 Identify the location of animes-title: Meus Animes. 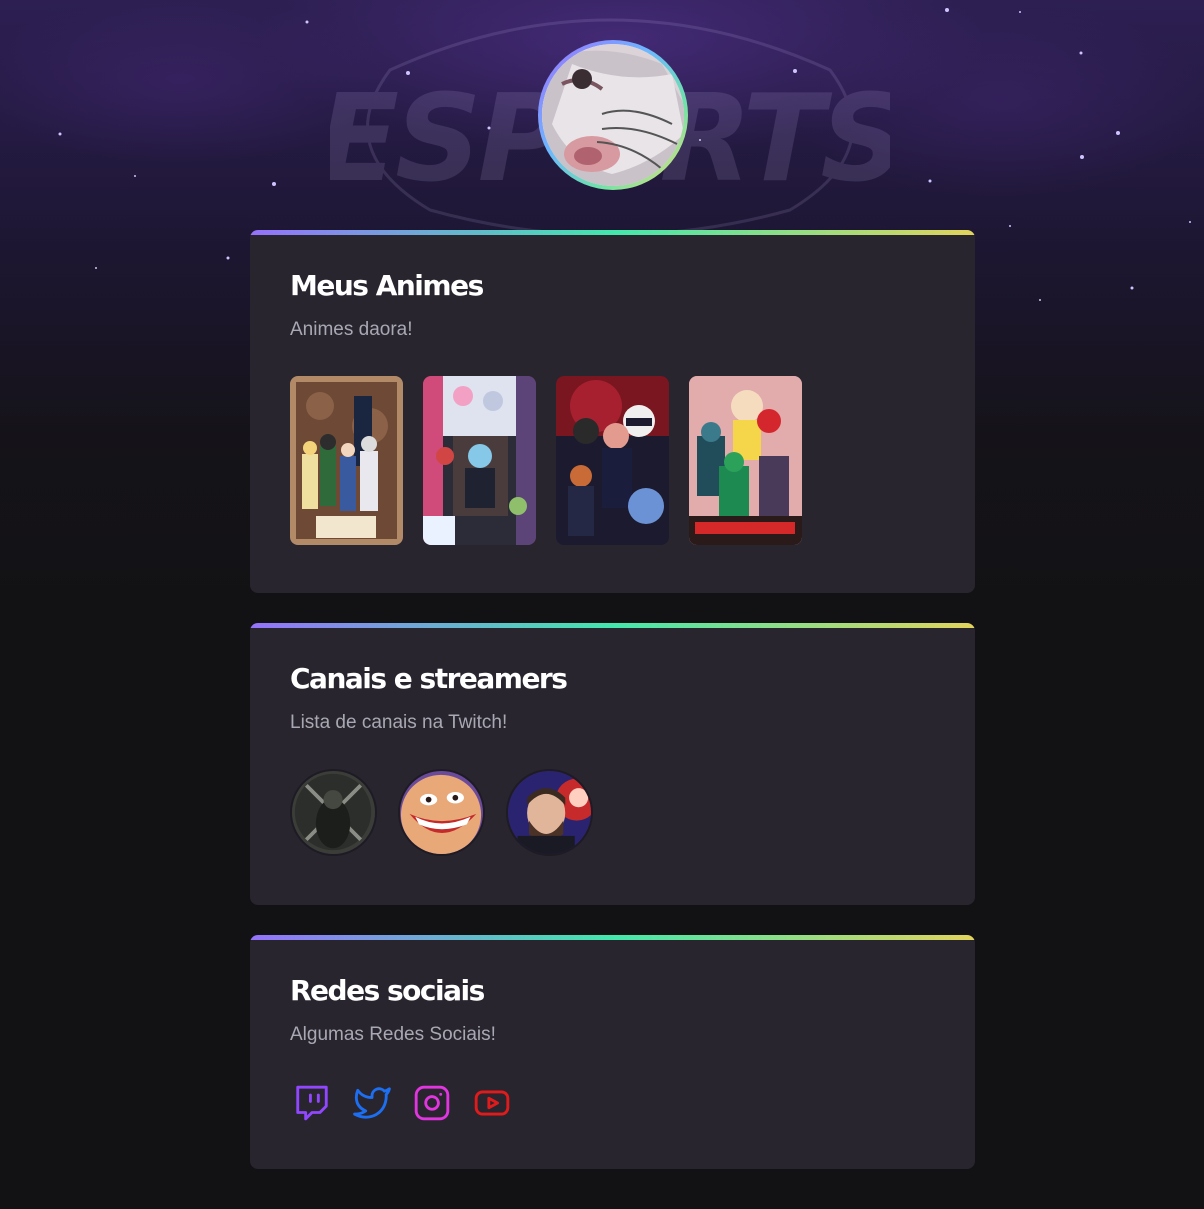
(387, 285).